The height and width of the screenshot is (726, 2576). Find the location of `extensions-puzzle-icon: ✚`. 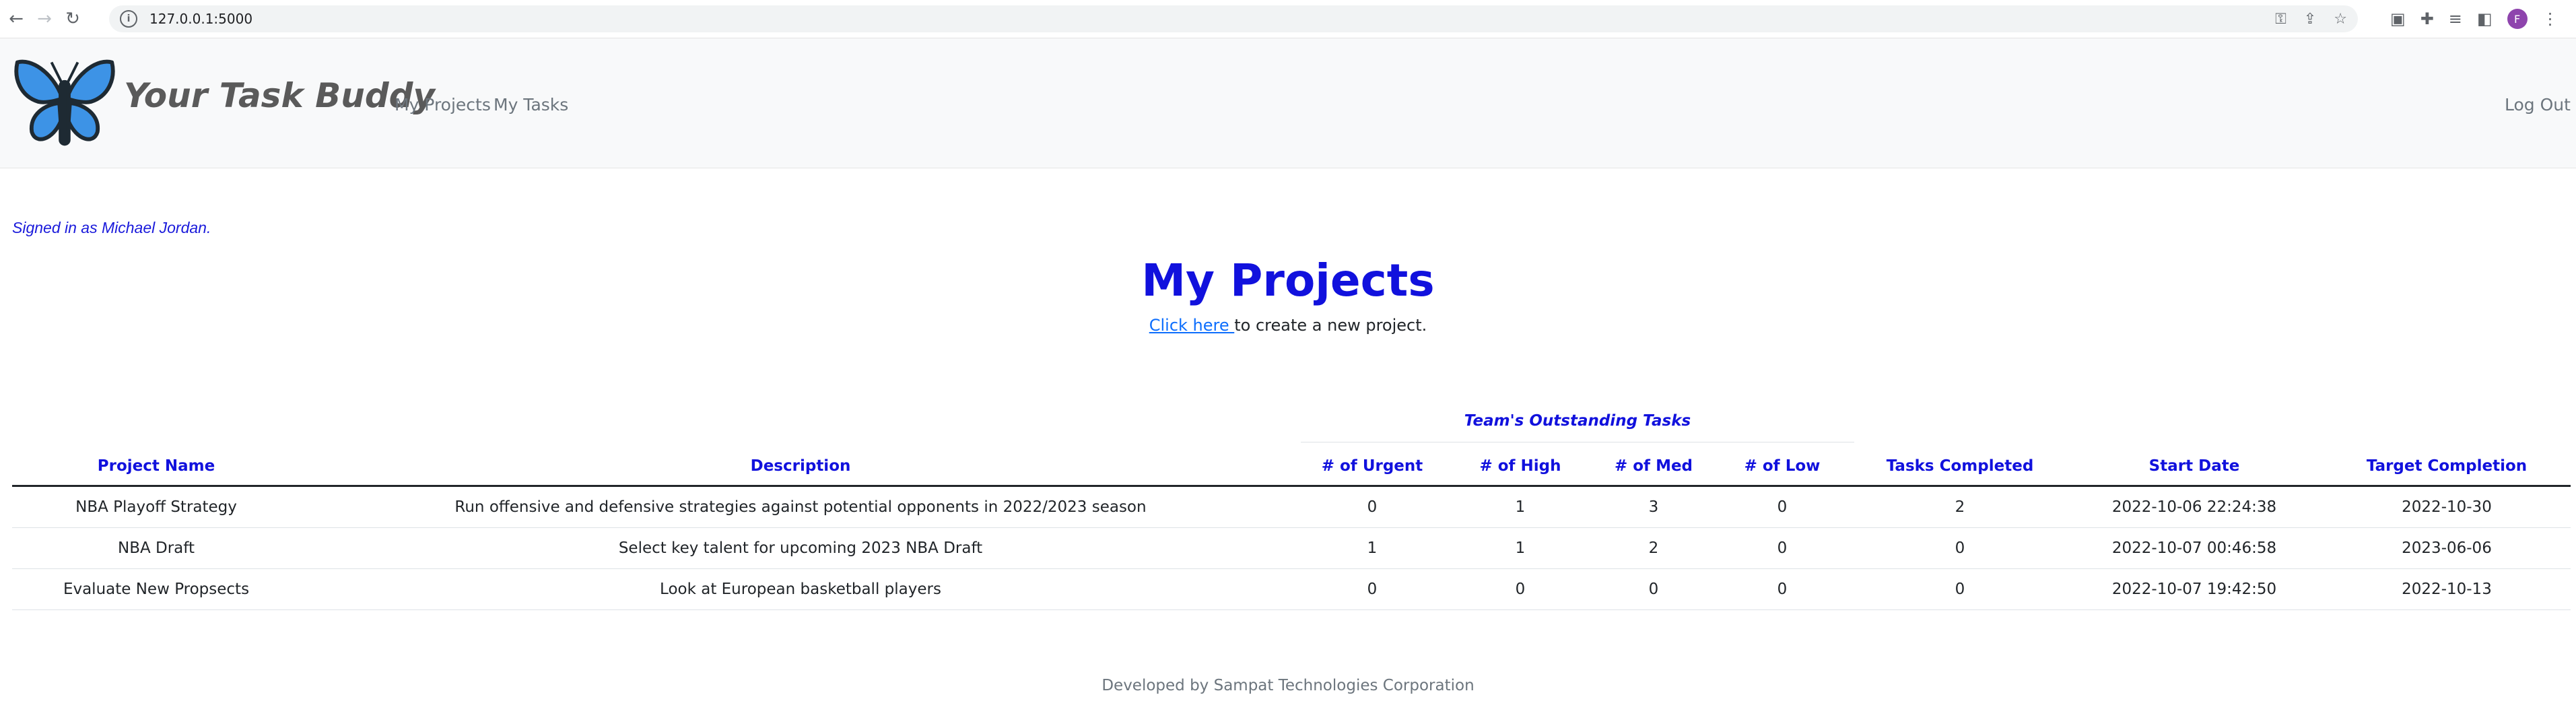

extensions-puzzle-icon: ✚ is located at coordinates (2427, 18).